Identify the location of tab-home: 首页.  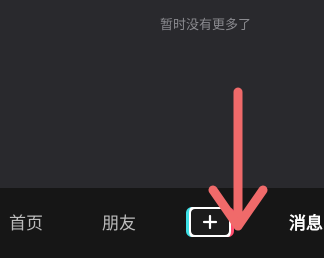
(26, 221).